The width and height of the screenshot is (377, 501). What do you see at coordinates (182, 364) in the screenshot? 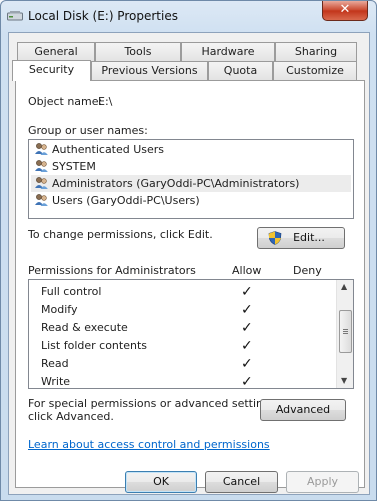
I see `table-row: Read ✓` at bounding box center [182, 364].